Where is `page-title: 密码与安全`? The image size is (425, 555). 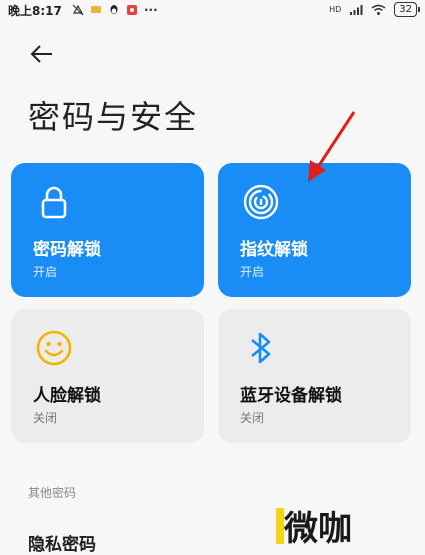 page-title: 密码与安全 is located at coordinates (113, 117).